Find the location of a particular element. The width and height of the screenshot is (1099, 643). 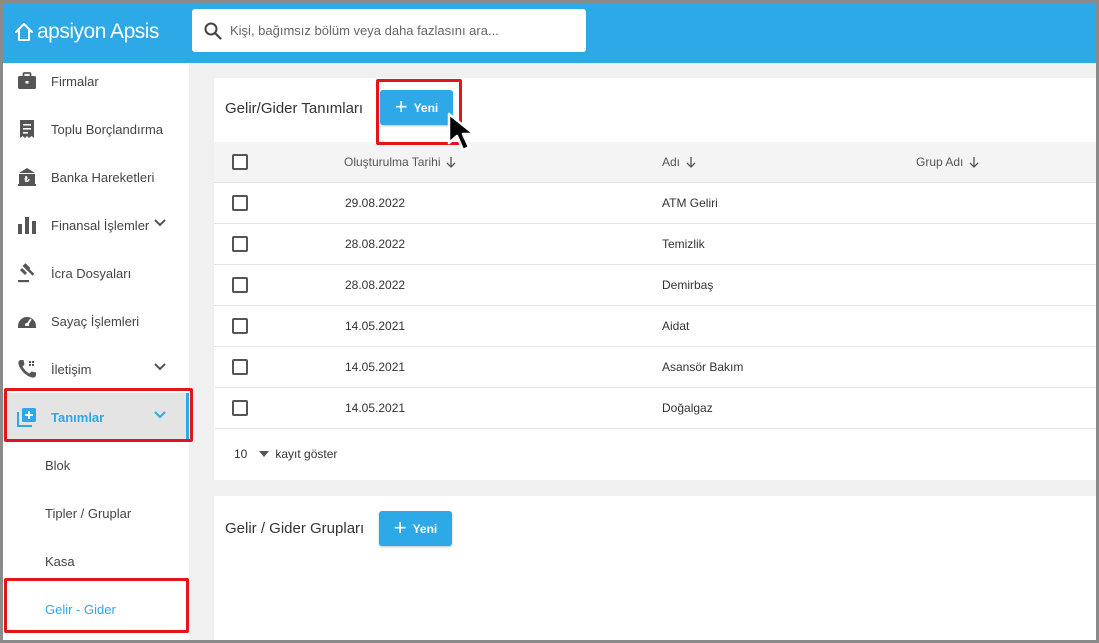

sidebar-subitem-tipler-gruplar: Tipler / Gruplar is located at coordinates (96, 513).